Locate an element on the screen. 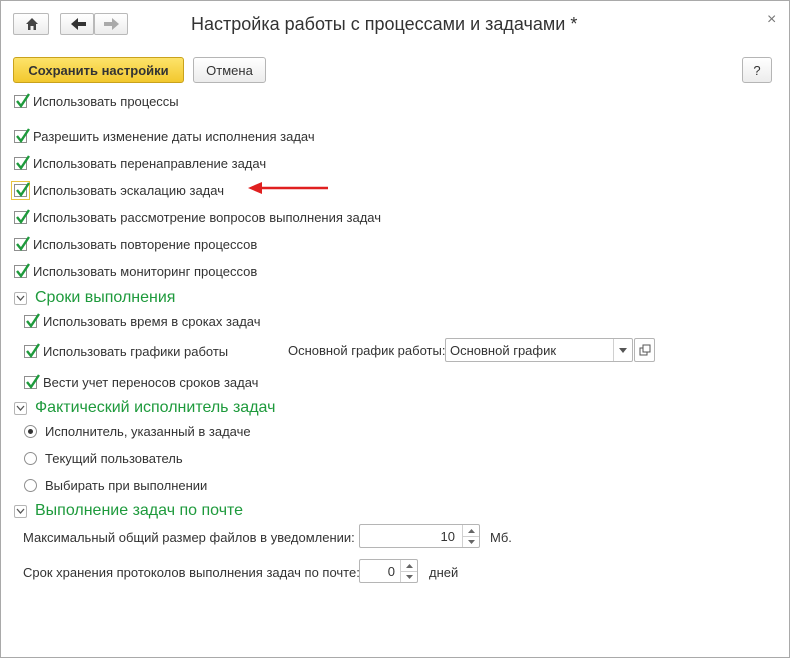  checkbox-label: Использовать перенаправление задач is located at coordinates (150, 163).